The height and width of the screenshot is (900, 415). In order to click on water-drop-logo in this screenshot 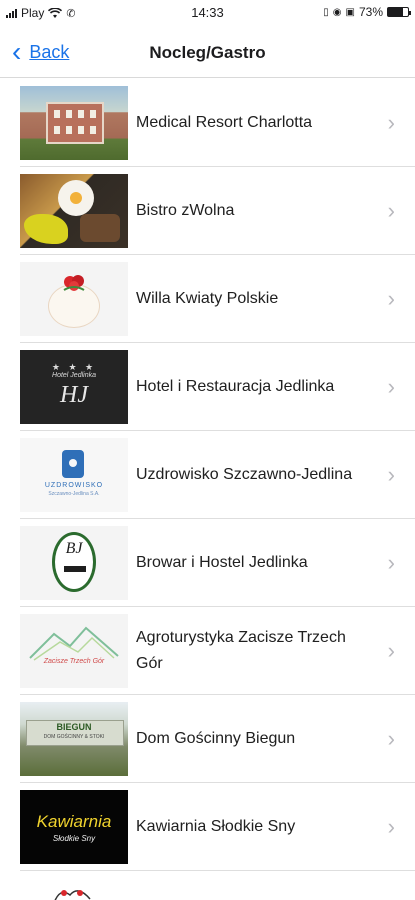, I will do `click(73, 463)`.